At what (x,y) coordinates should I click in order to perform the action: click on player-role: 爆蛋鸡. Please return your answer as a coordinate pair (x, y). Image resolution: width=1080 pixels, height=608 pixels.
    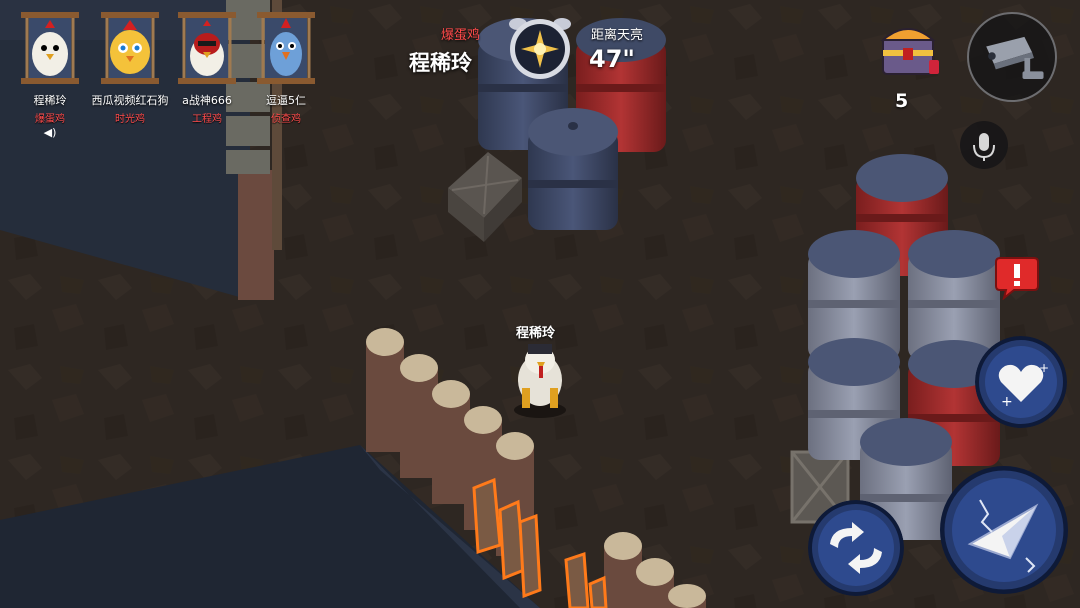
    Looking at the image, I should click on (50, 119).